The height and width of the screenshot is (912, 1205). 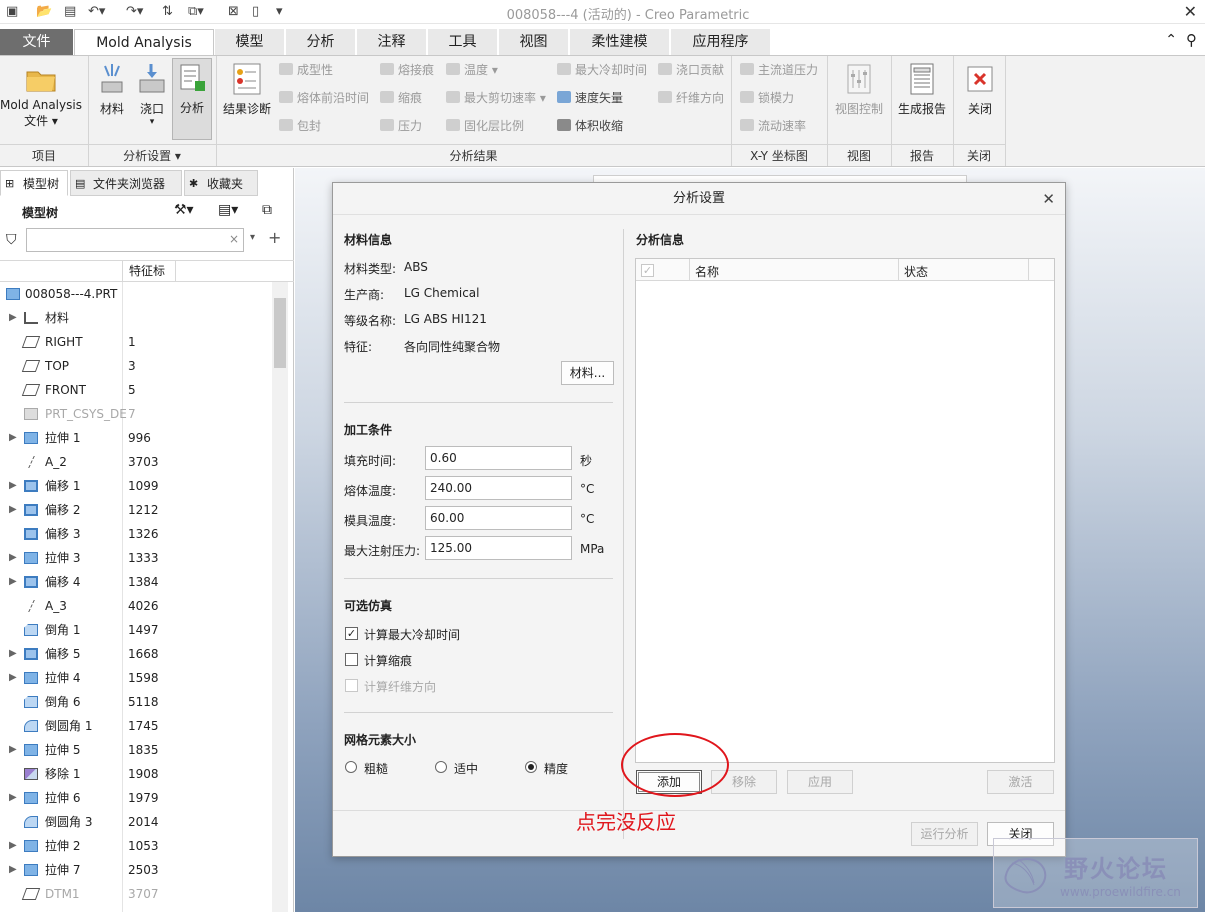 I want to click on tab-tools: 工具, so click(x=463, y=42).